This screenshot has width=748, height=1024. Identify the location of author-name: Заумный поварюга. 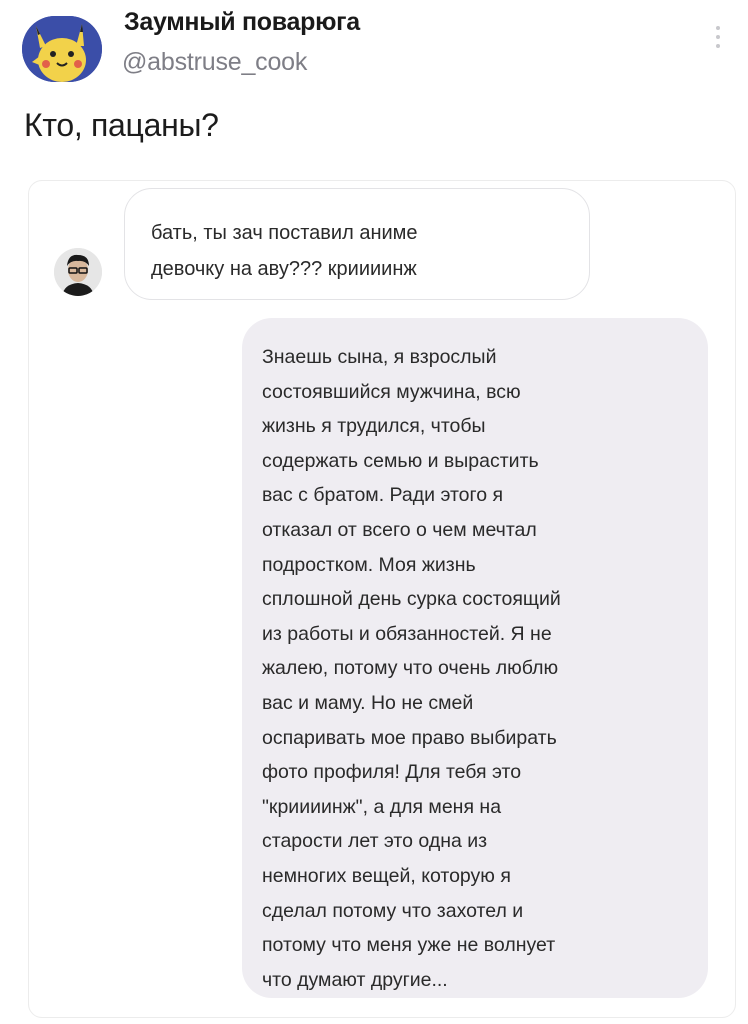
(242, 22).